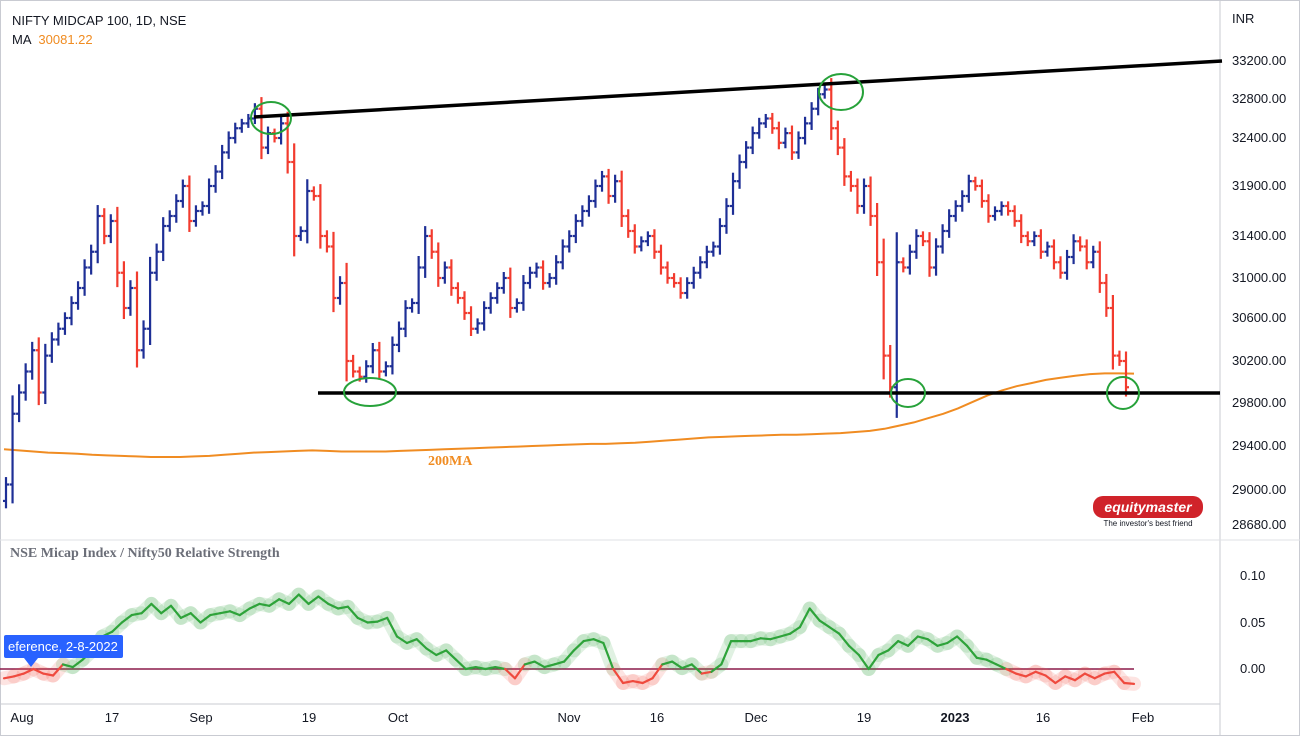  I want to click on time-tick-label: 2023, so click(955, 717).